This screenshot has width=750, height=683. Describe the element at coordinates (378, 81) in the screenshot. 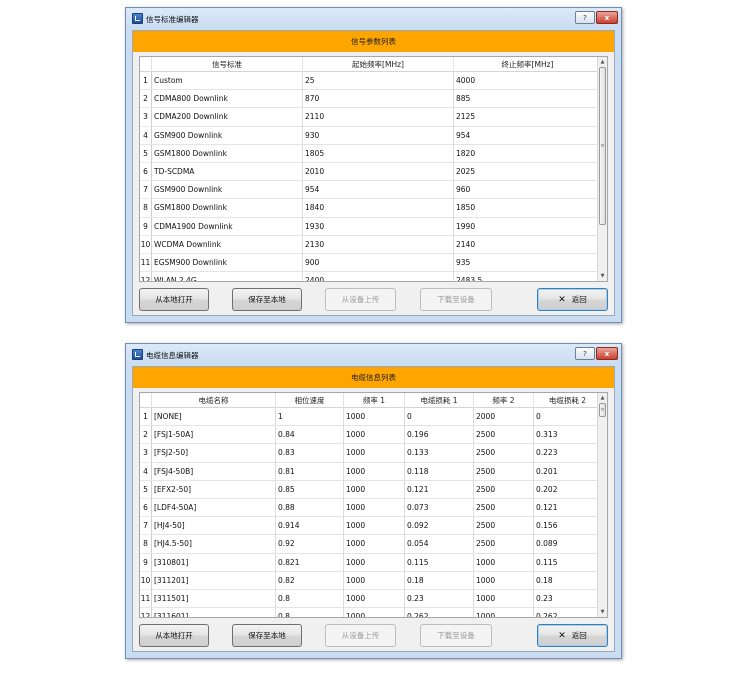

I see `table-cell: 25` at that location.